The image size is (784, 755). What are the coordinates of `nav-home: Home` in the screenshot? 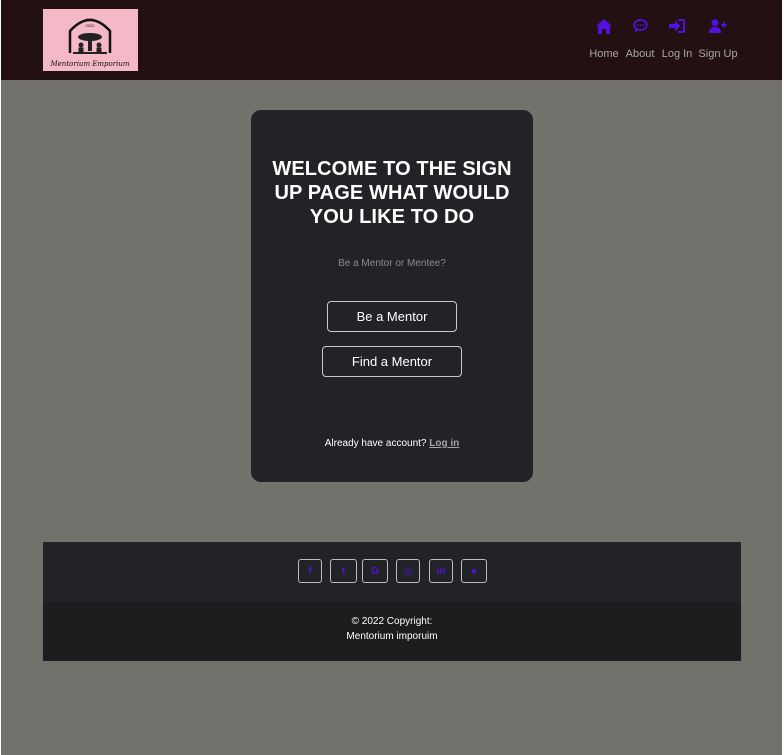 It's located at (604, 39).